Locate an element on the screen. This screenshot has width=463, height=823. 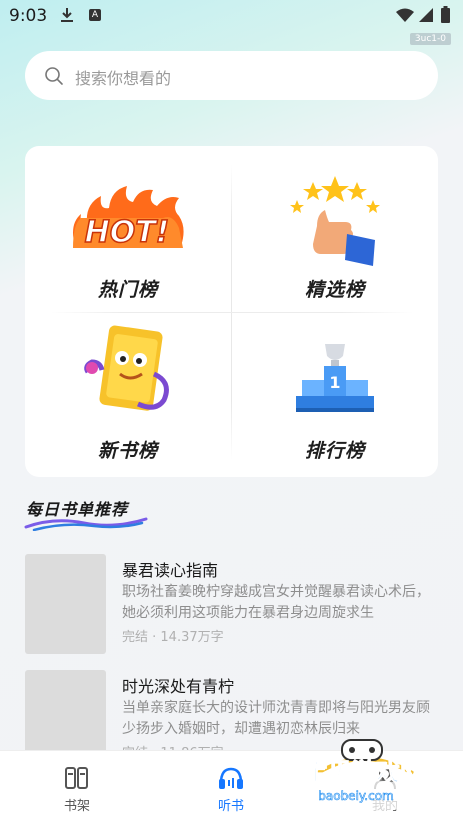
tab-bookshelf: 书架 is located at coordinates (77, 787).